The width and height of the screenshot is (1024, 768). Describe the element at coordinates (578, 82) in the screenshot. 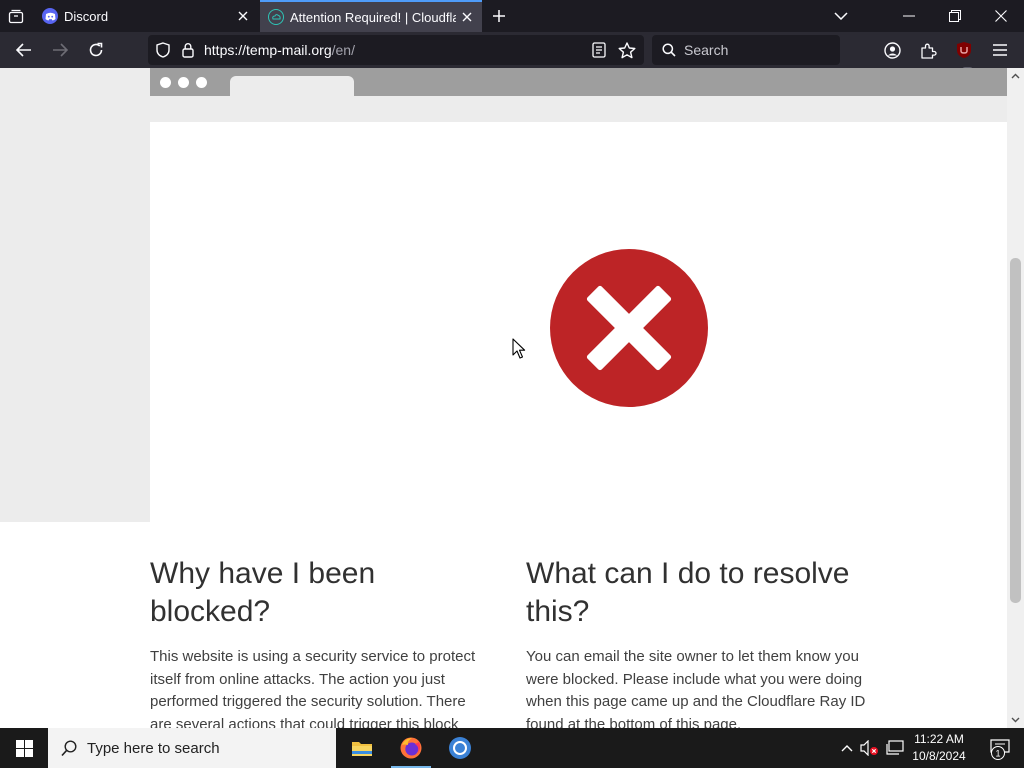

I see `browser-illustration-header` at that location.